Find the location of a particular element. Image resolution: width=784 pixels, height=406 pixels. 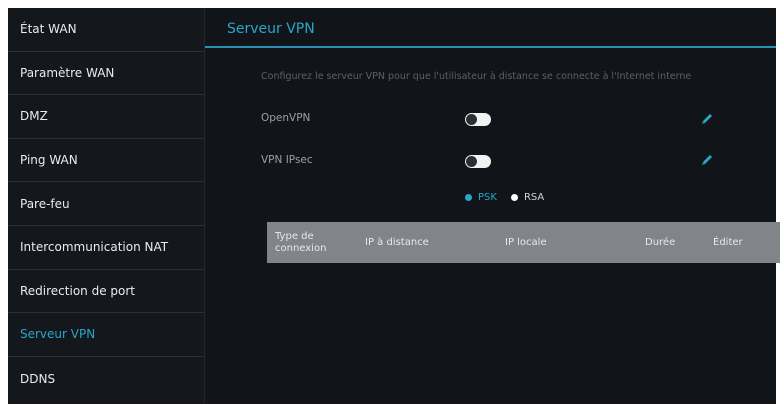

sidebar-item-label: État WAN is located at coordinates (48, 29).